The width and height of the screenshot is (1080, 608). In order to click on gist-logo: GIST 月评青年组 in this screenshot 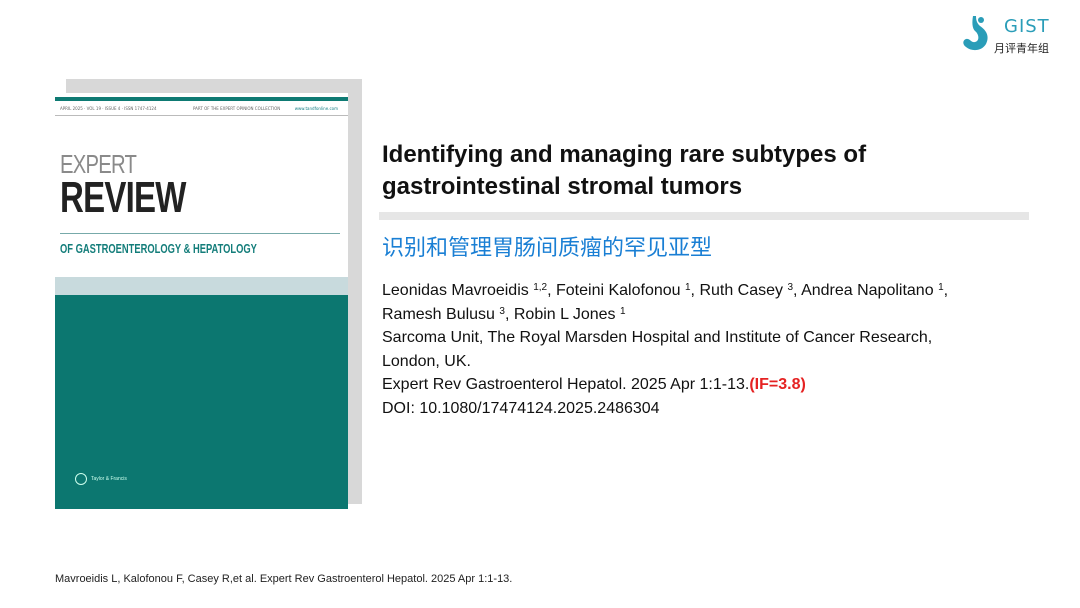, I will do `click(1015, 35)`.